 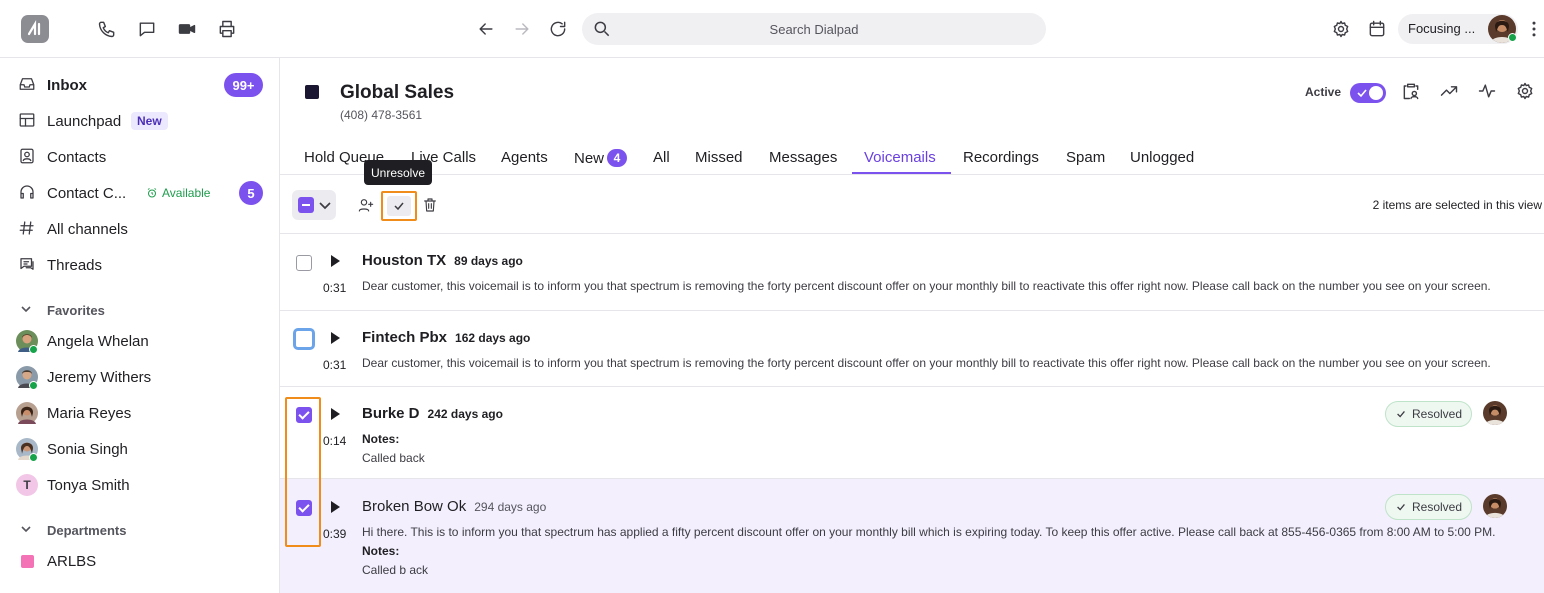 I want to click on caller-name-line: Burke D 242 days ago, so click(x=432, y=413).